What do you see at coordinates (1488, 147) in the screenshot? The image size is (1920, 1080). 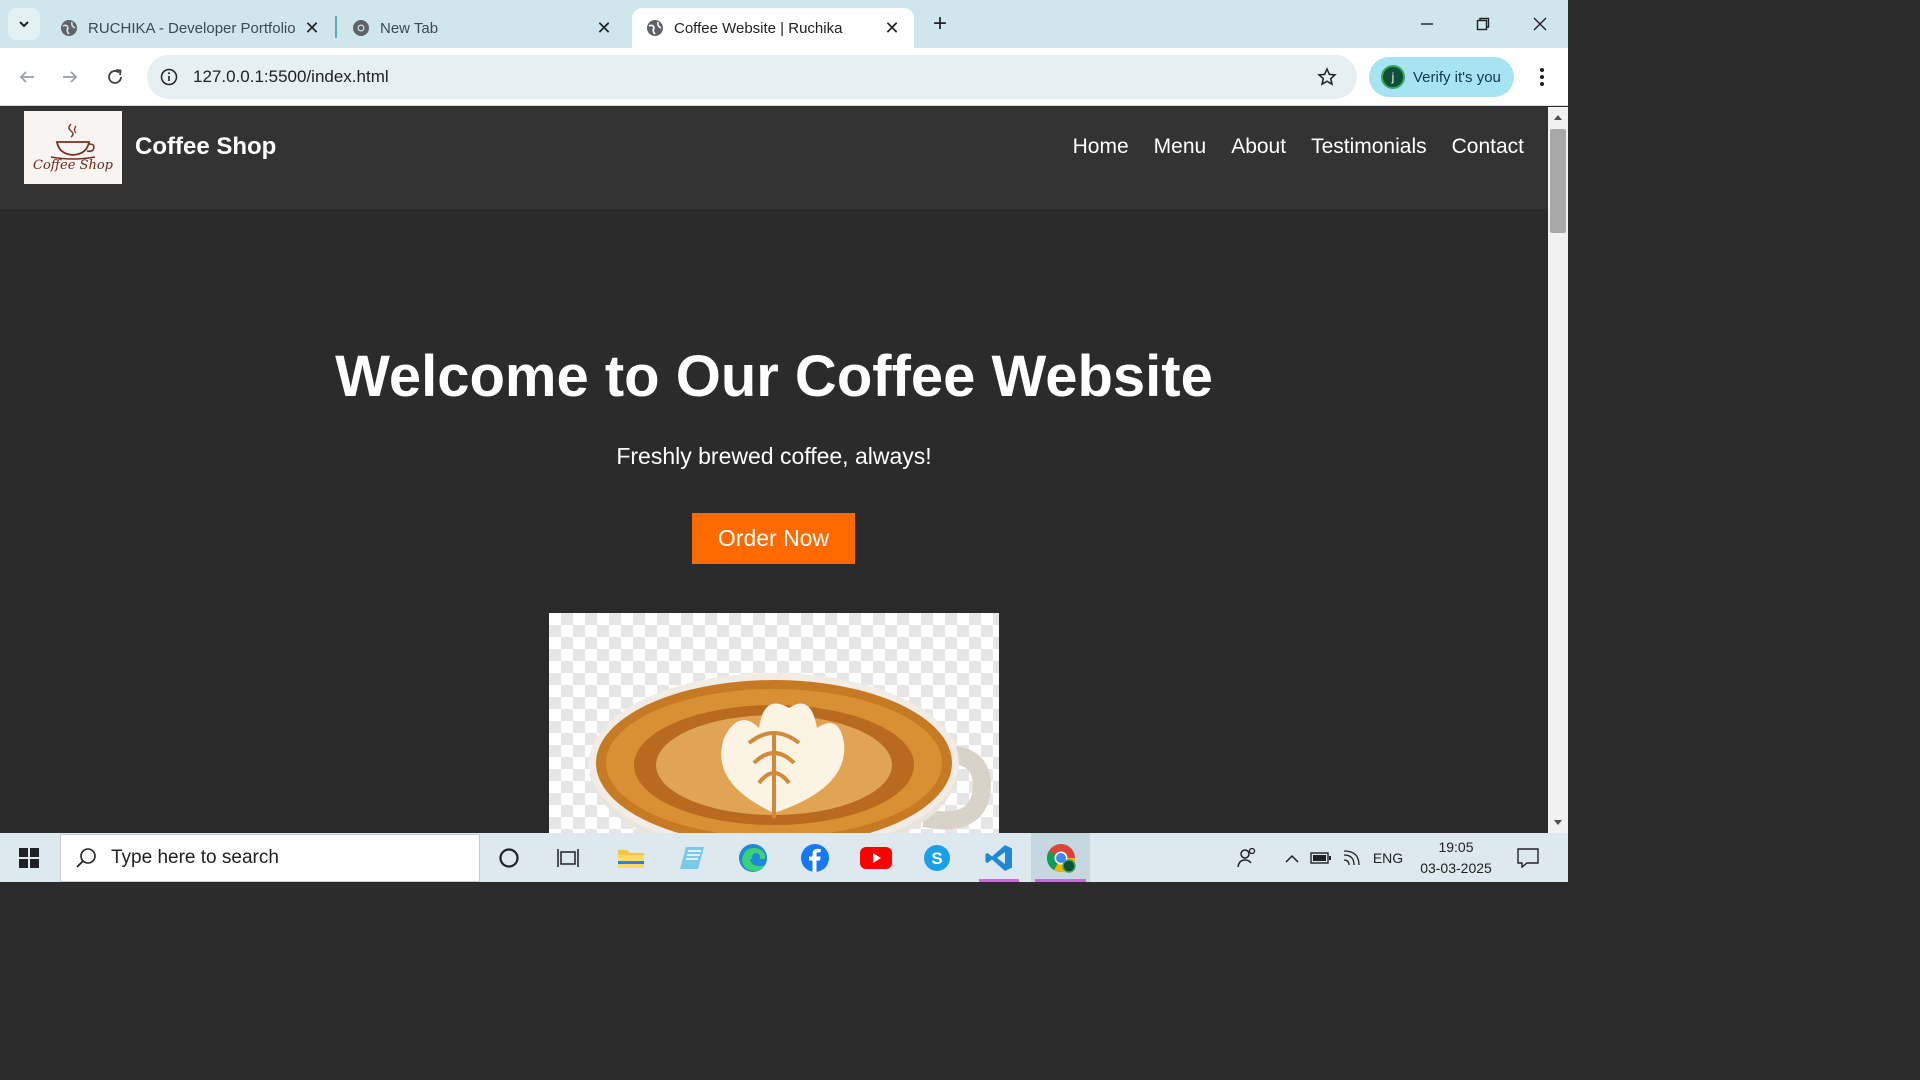 I see `nav-contact: Contact` at bounding box center [1488, 147].